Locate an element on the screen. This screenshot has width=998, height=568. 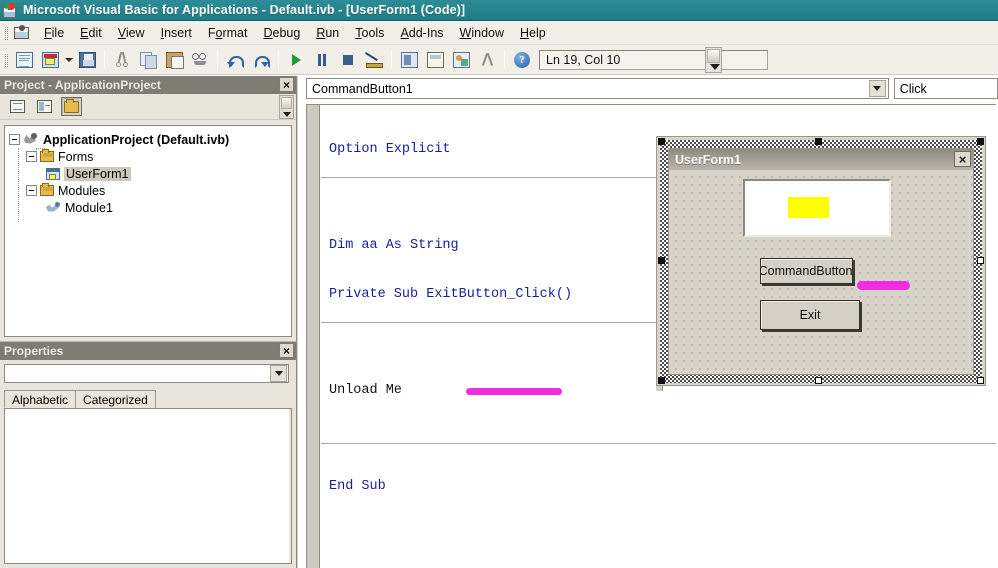
stop-square-icon is located at coordinates (348, 59).